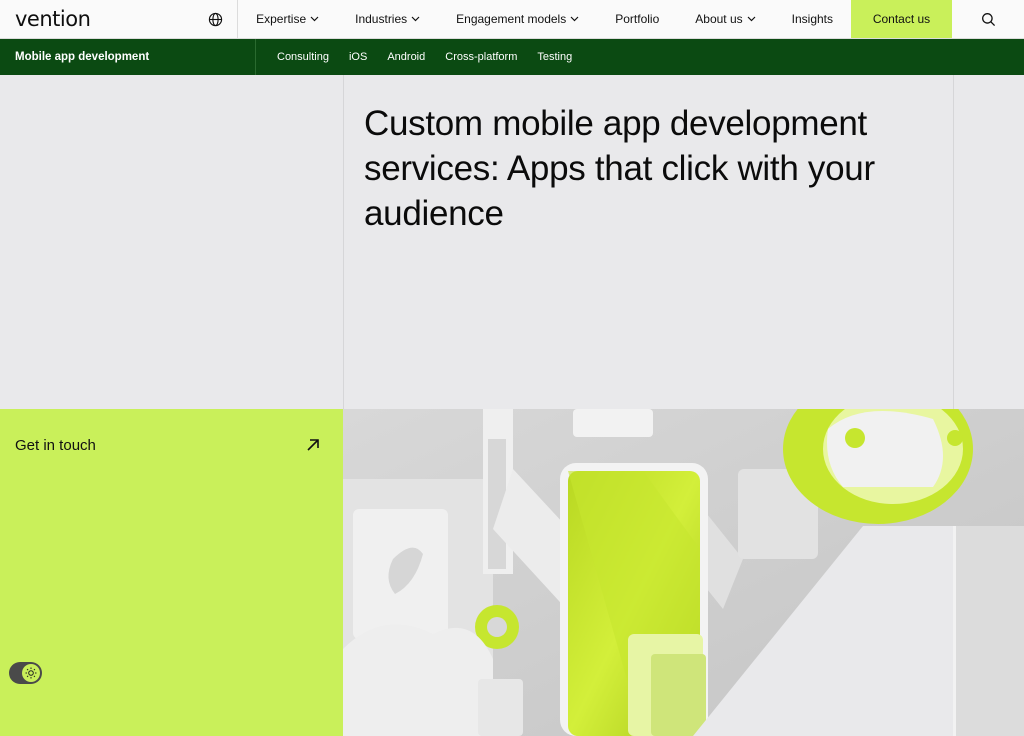 This screenshot has width=1024, height=736. I want to click on subnav-link-testing: Testing, so click(554, 57).